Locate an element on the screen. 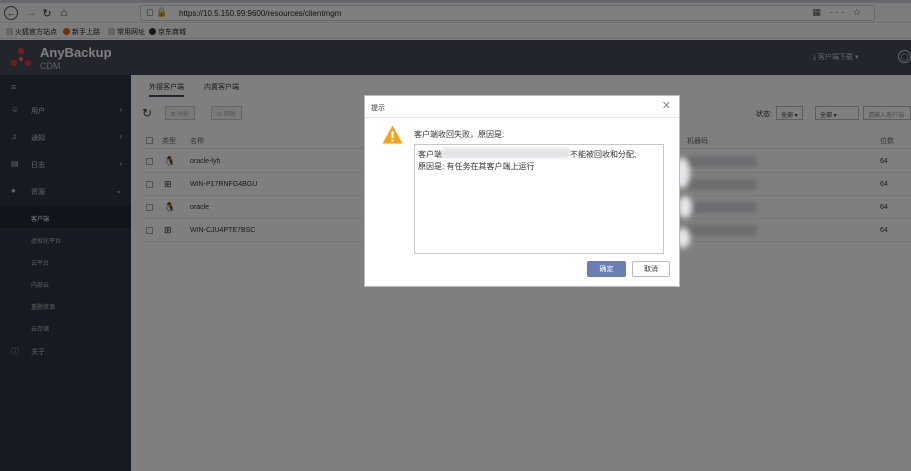  close-icon: ✕ is located at coordinates (666, 105).